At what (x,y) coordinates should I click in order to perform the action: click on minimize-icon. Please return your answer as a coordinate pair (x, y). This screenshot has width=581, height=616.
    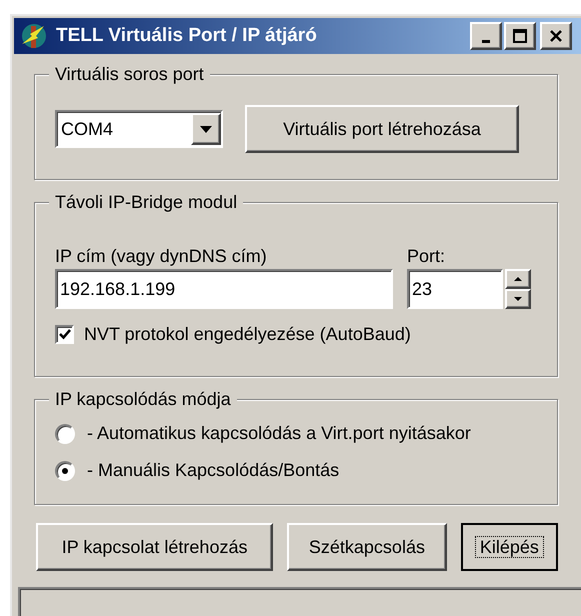
    Looking at the image, I should click on (486, 41).